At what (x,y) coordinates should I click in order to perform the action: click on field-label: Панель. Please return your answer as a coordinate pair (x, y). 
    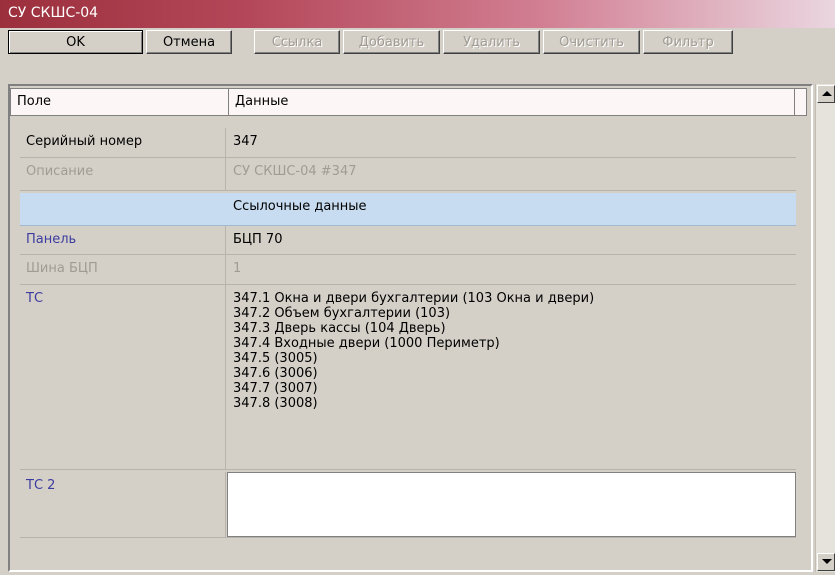
    Looking at the image, I should click on (123, 240).